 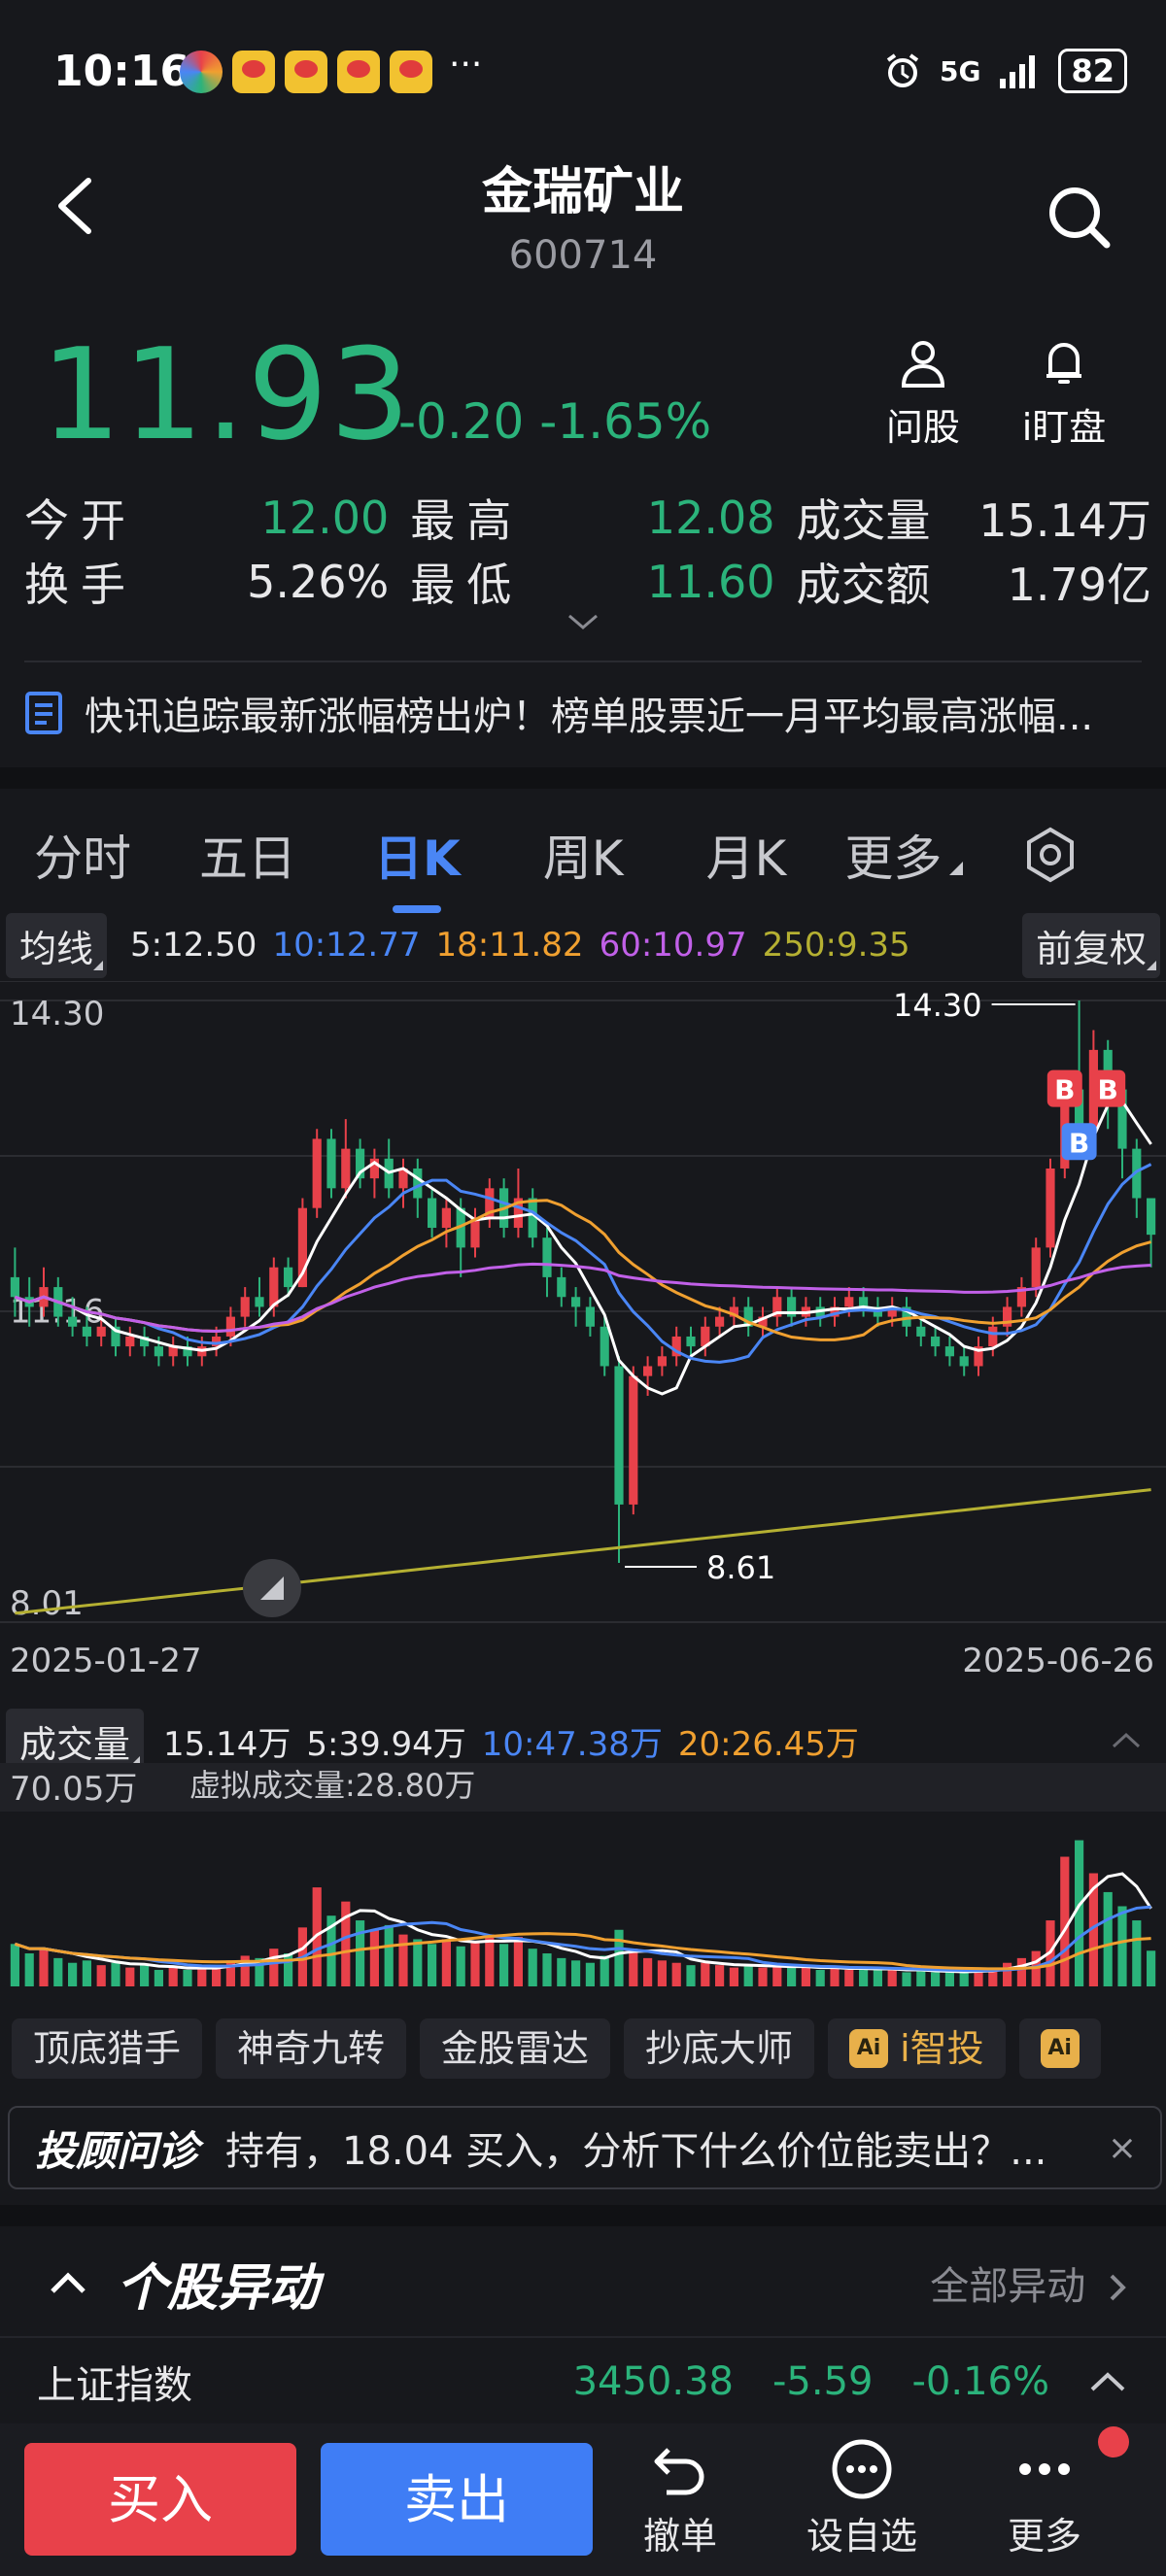 I want to click on advisor-icon, so click(x=923, y=364).